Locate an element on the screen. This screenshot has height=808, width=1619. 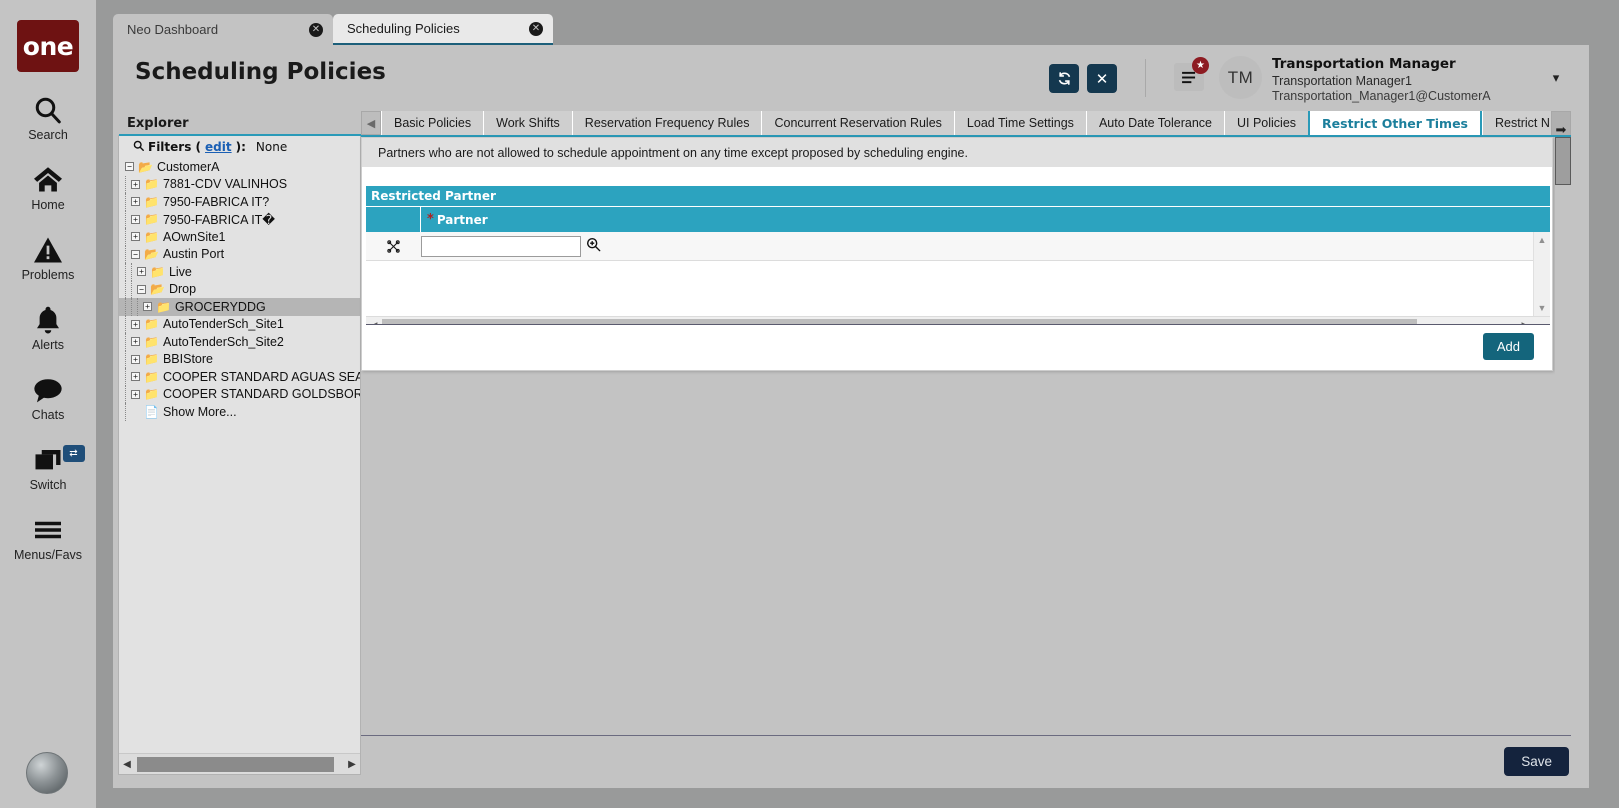
tree-node-label: AutoTenderSch_Site1 is located at coordinates (223, 324).